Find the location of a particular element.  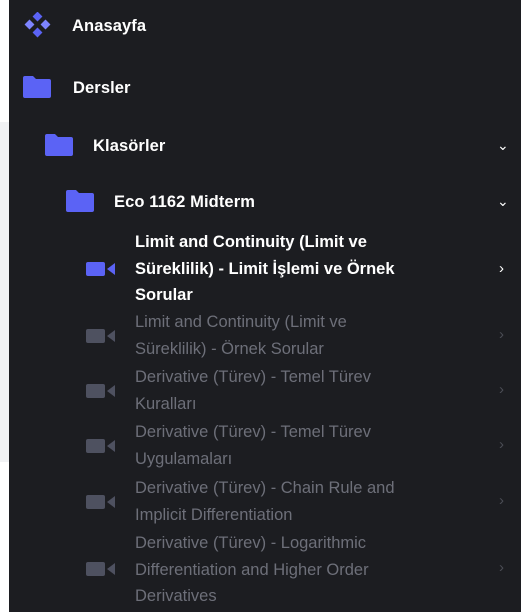

lesson-title-line: Implicit Differentiation is located at coordinates (214, 514).